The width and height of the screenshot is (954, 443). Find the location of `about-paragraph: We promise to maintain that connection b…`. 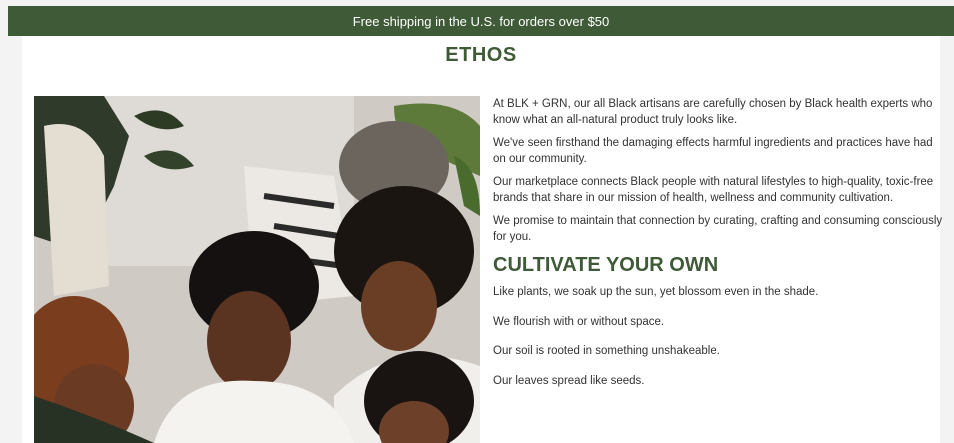

about-paragraph: We promise to maintain that connection b… is located at coordinates (718, 229).